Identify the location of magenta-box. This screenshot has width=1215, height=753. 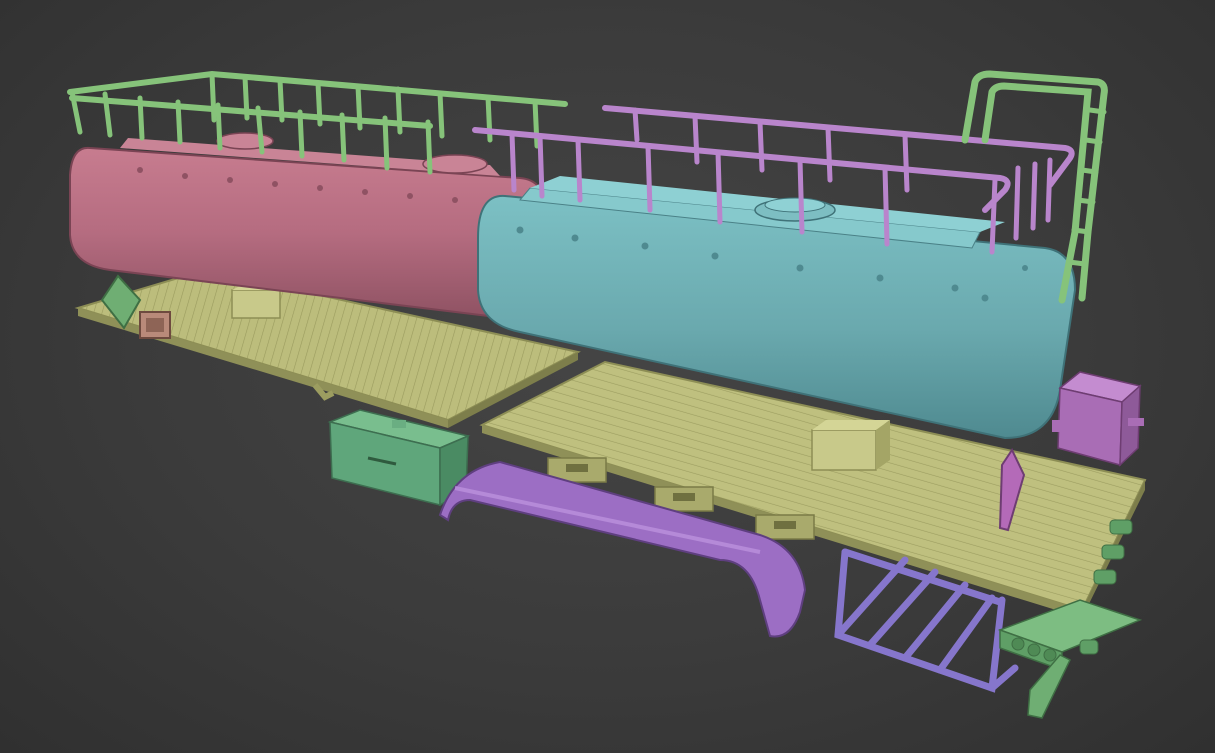
(1098, 419).